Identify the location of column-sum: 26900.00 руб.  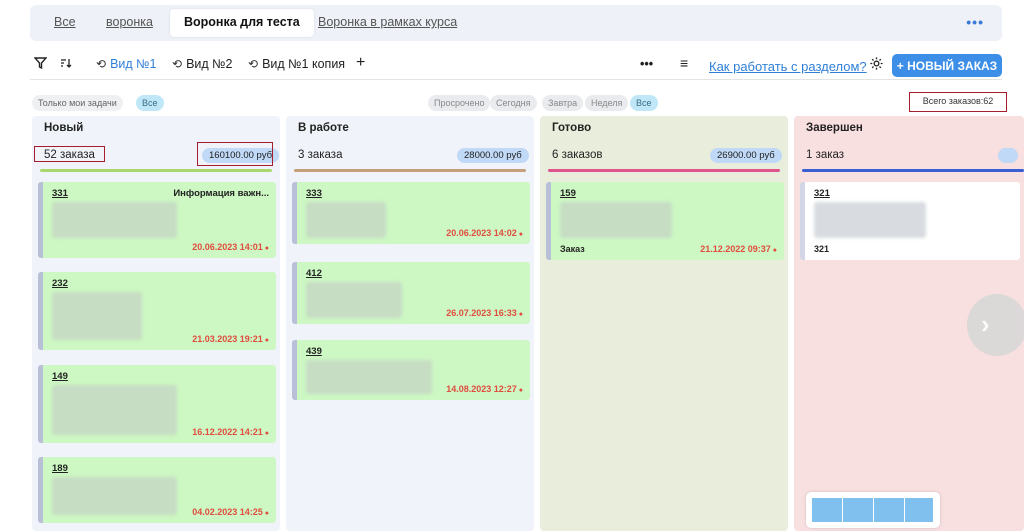
(746, 155).